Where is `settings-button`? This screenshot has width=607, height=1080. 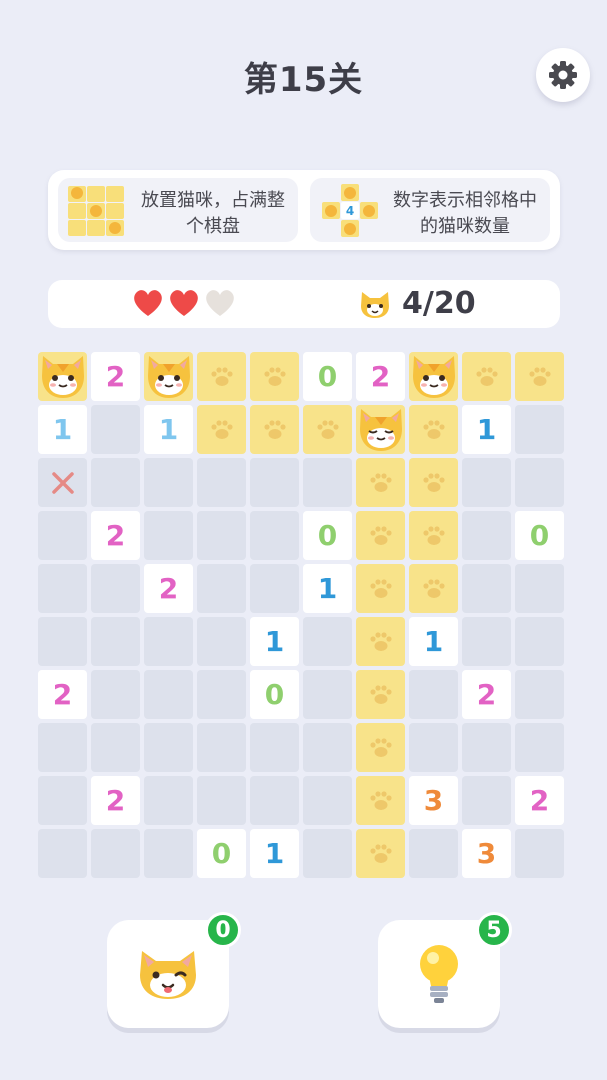 settings-button is located at coordinates (563, 75).